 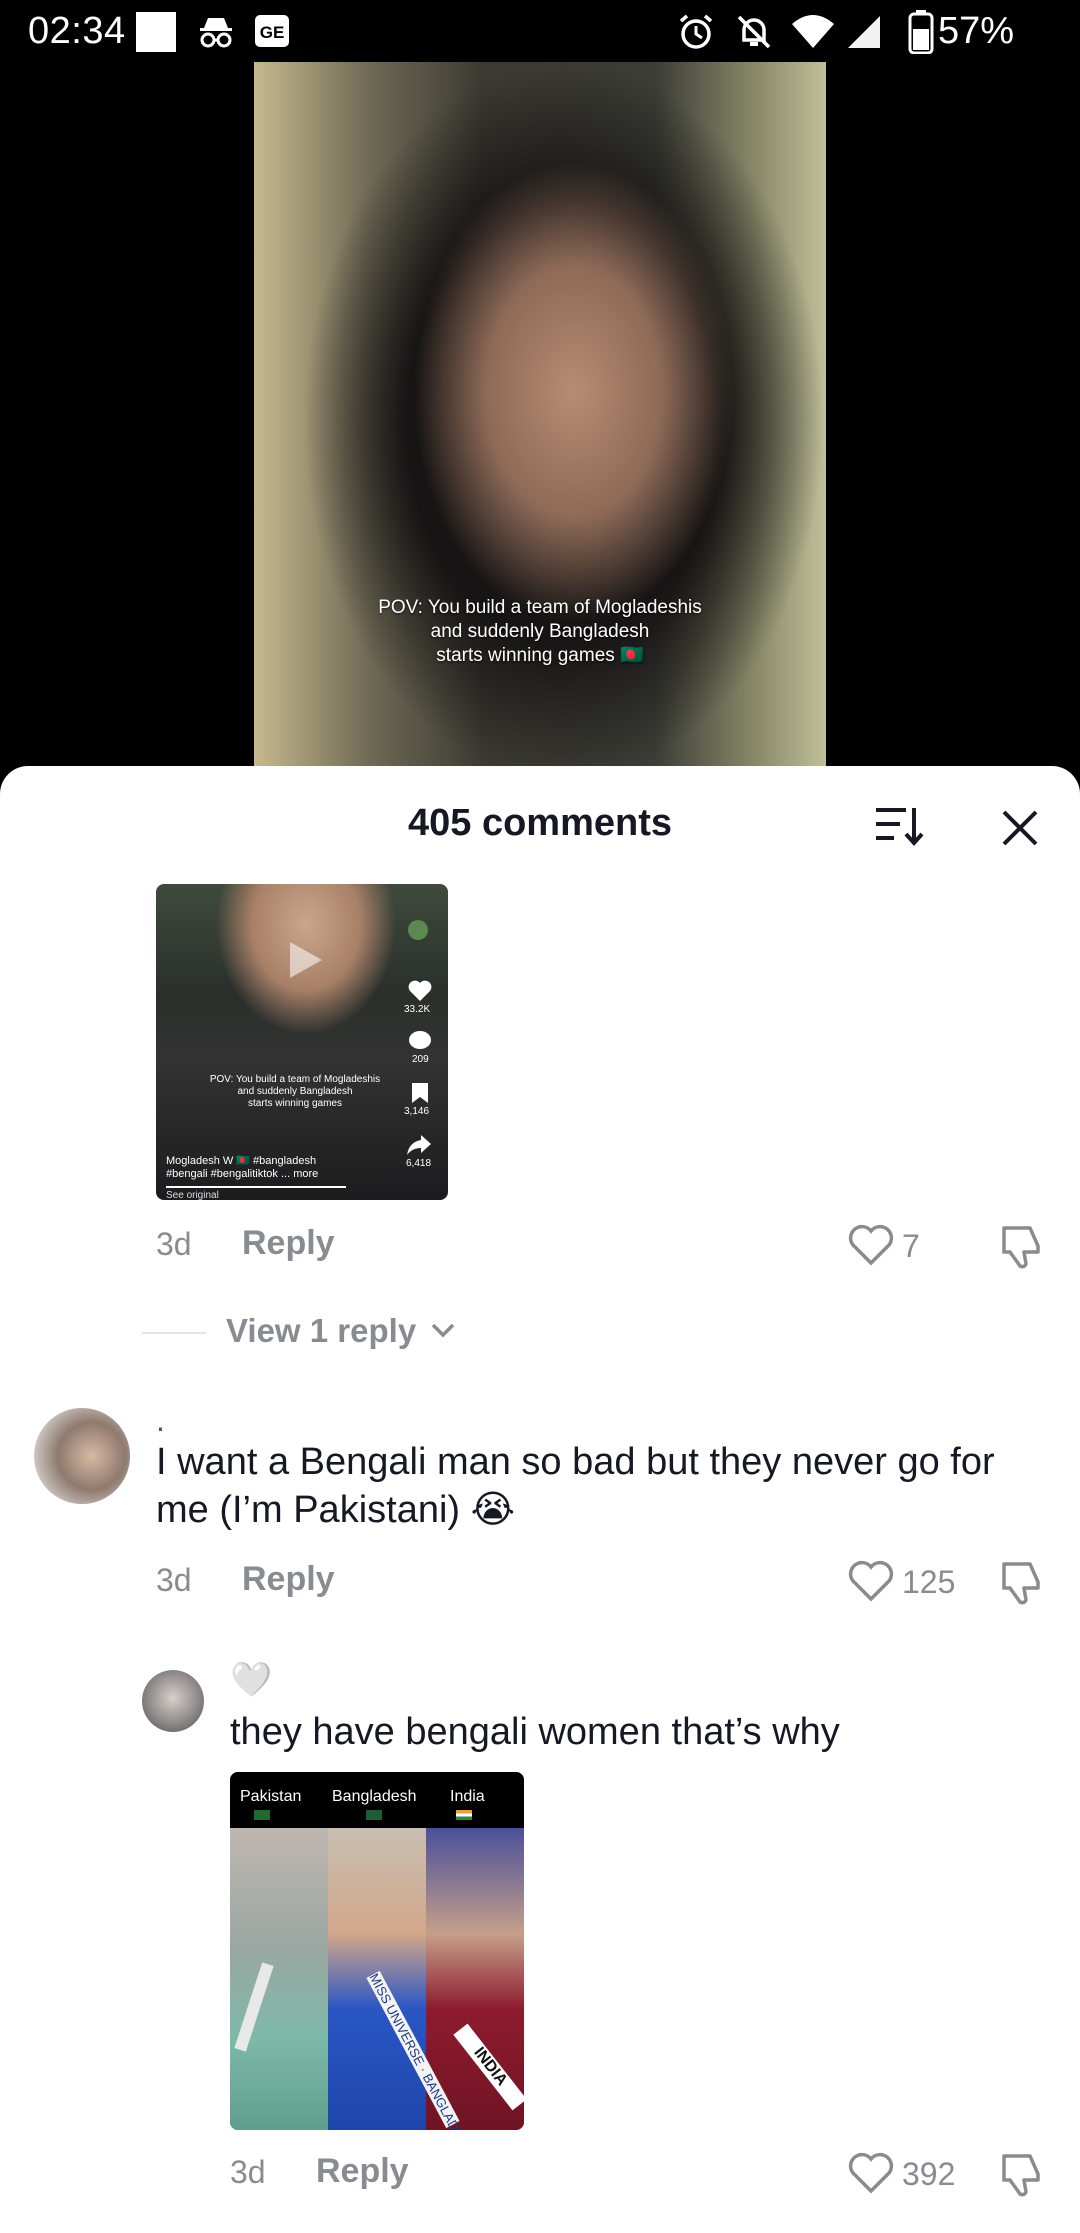 I want to click on comment-username: 🤍, so click(x=251, y=1680).